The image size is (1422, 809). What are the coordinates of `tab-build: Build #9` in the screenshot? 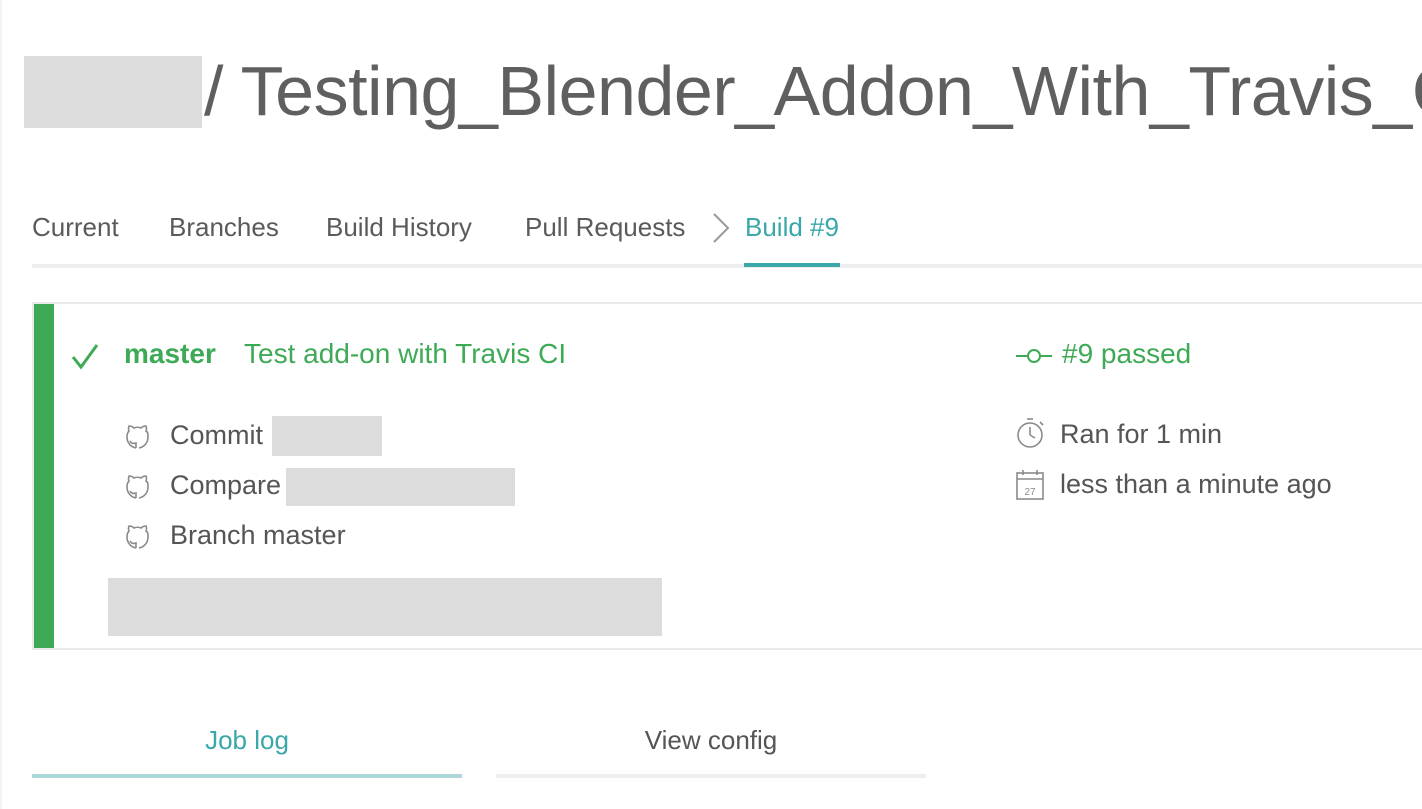 It's located at (792, 227).